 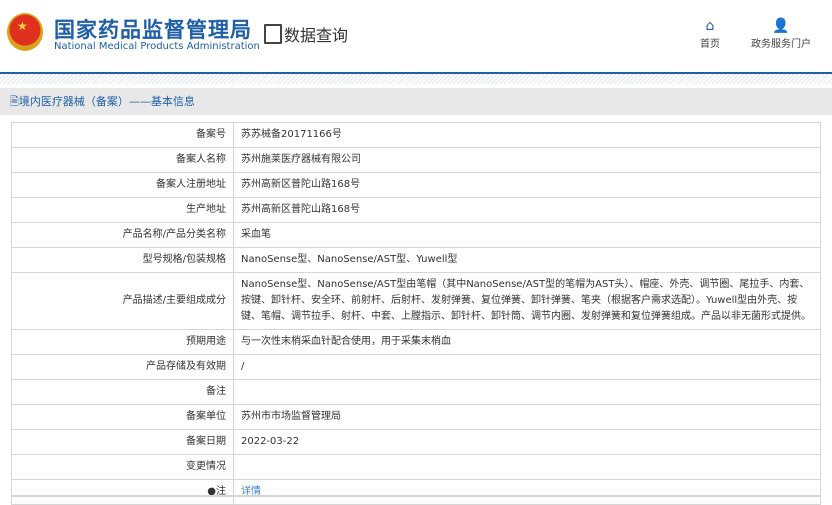 I want to click on table-row: 备案日期 2022-03-22, so click(x=416, y=442).